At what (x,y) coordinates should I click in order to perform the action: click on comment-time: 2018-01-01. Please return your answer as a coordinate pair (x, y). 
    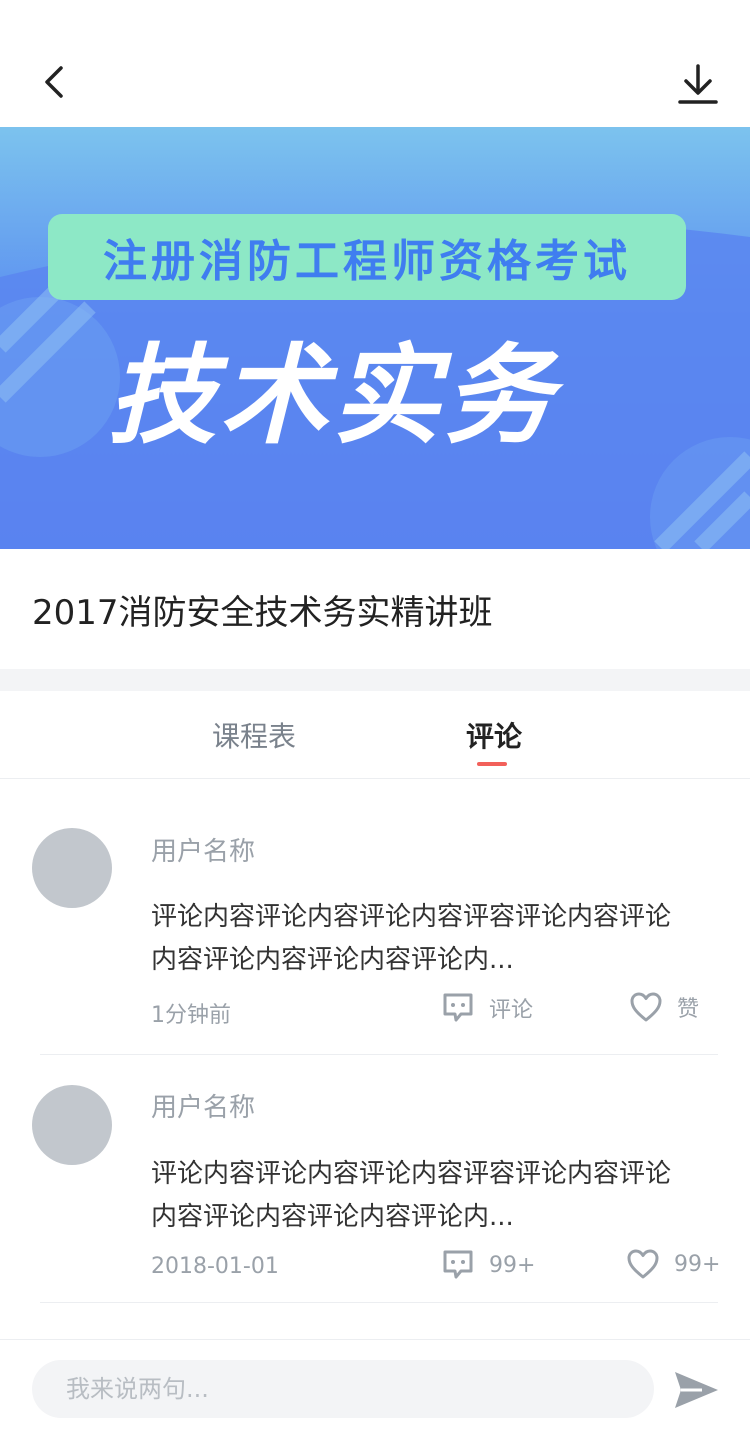
    Looking at the image, I should click on (215, 1266).